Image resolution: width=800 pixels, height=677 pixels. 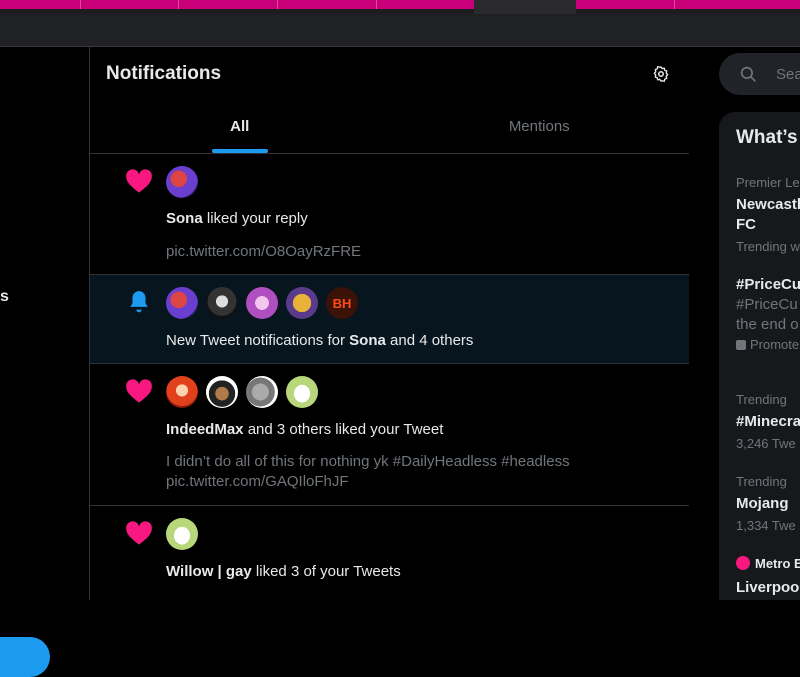 What do you see at coordinates (255, 340) in the screenshot?
I see `notification-prefix: New Tweet notifications for` at bounding box center [255, 340].